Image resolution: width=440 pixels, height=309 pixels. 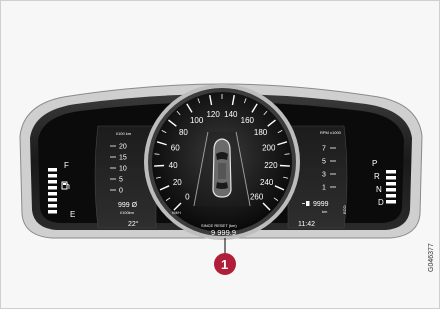 What do you see at coordinates (267, 182) in the screenshot?
I see `speed-label: 240` at bounding box center [267, 182].